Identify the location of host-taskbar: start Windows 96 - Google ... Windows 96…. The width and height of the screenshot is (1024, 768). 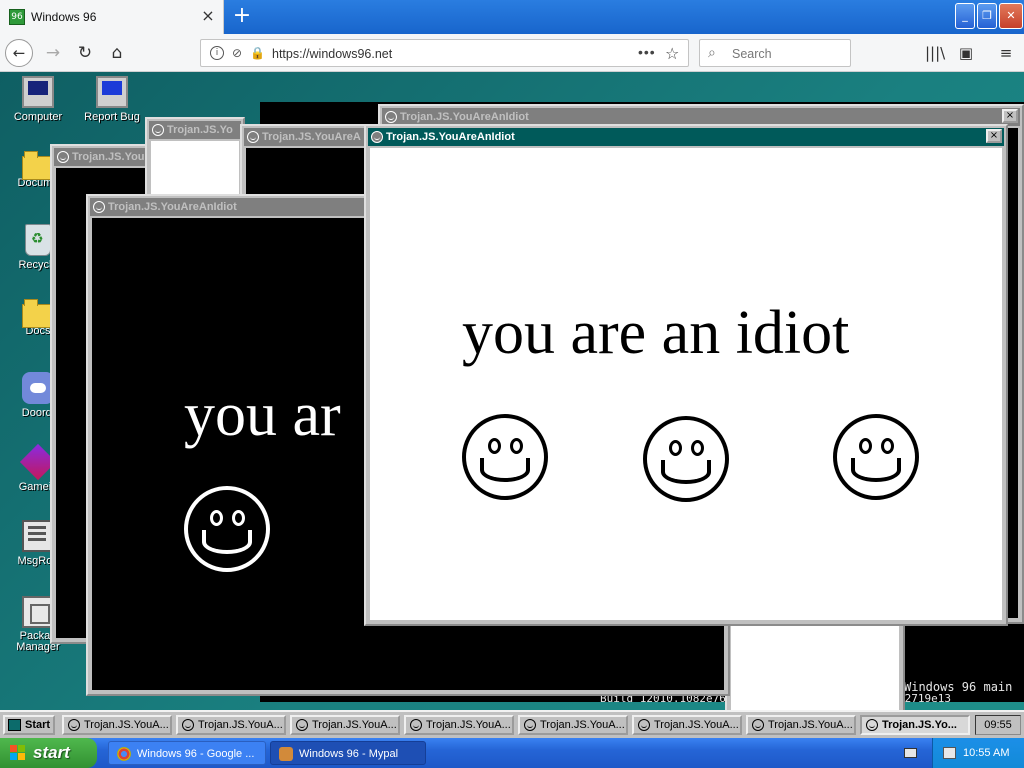
(512, 753).